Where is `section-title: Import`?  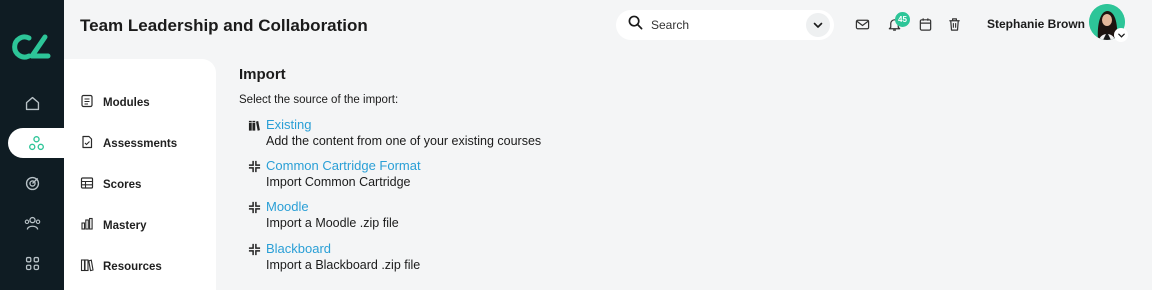
section-title: Import is located at coordinates (262, 74).